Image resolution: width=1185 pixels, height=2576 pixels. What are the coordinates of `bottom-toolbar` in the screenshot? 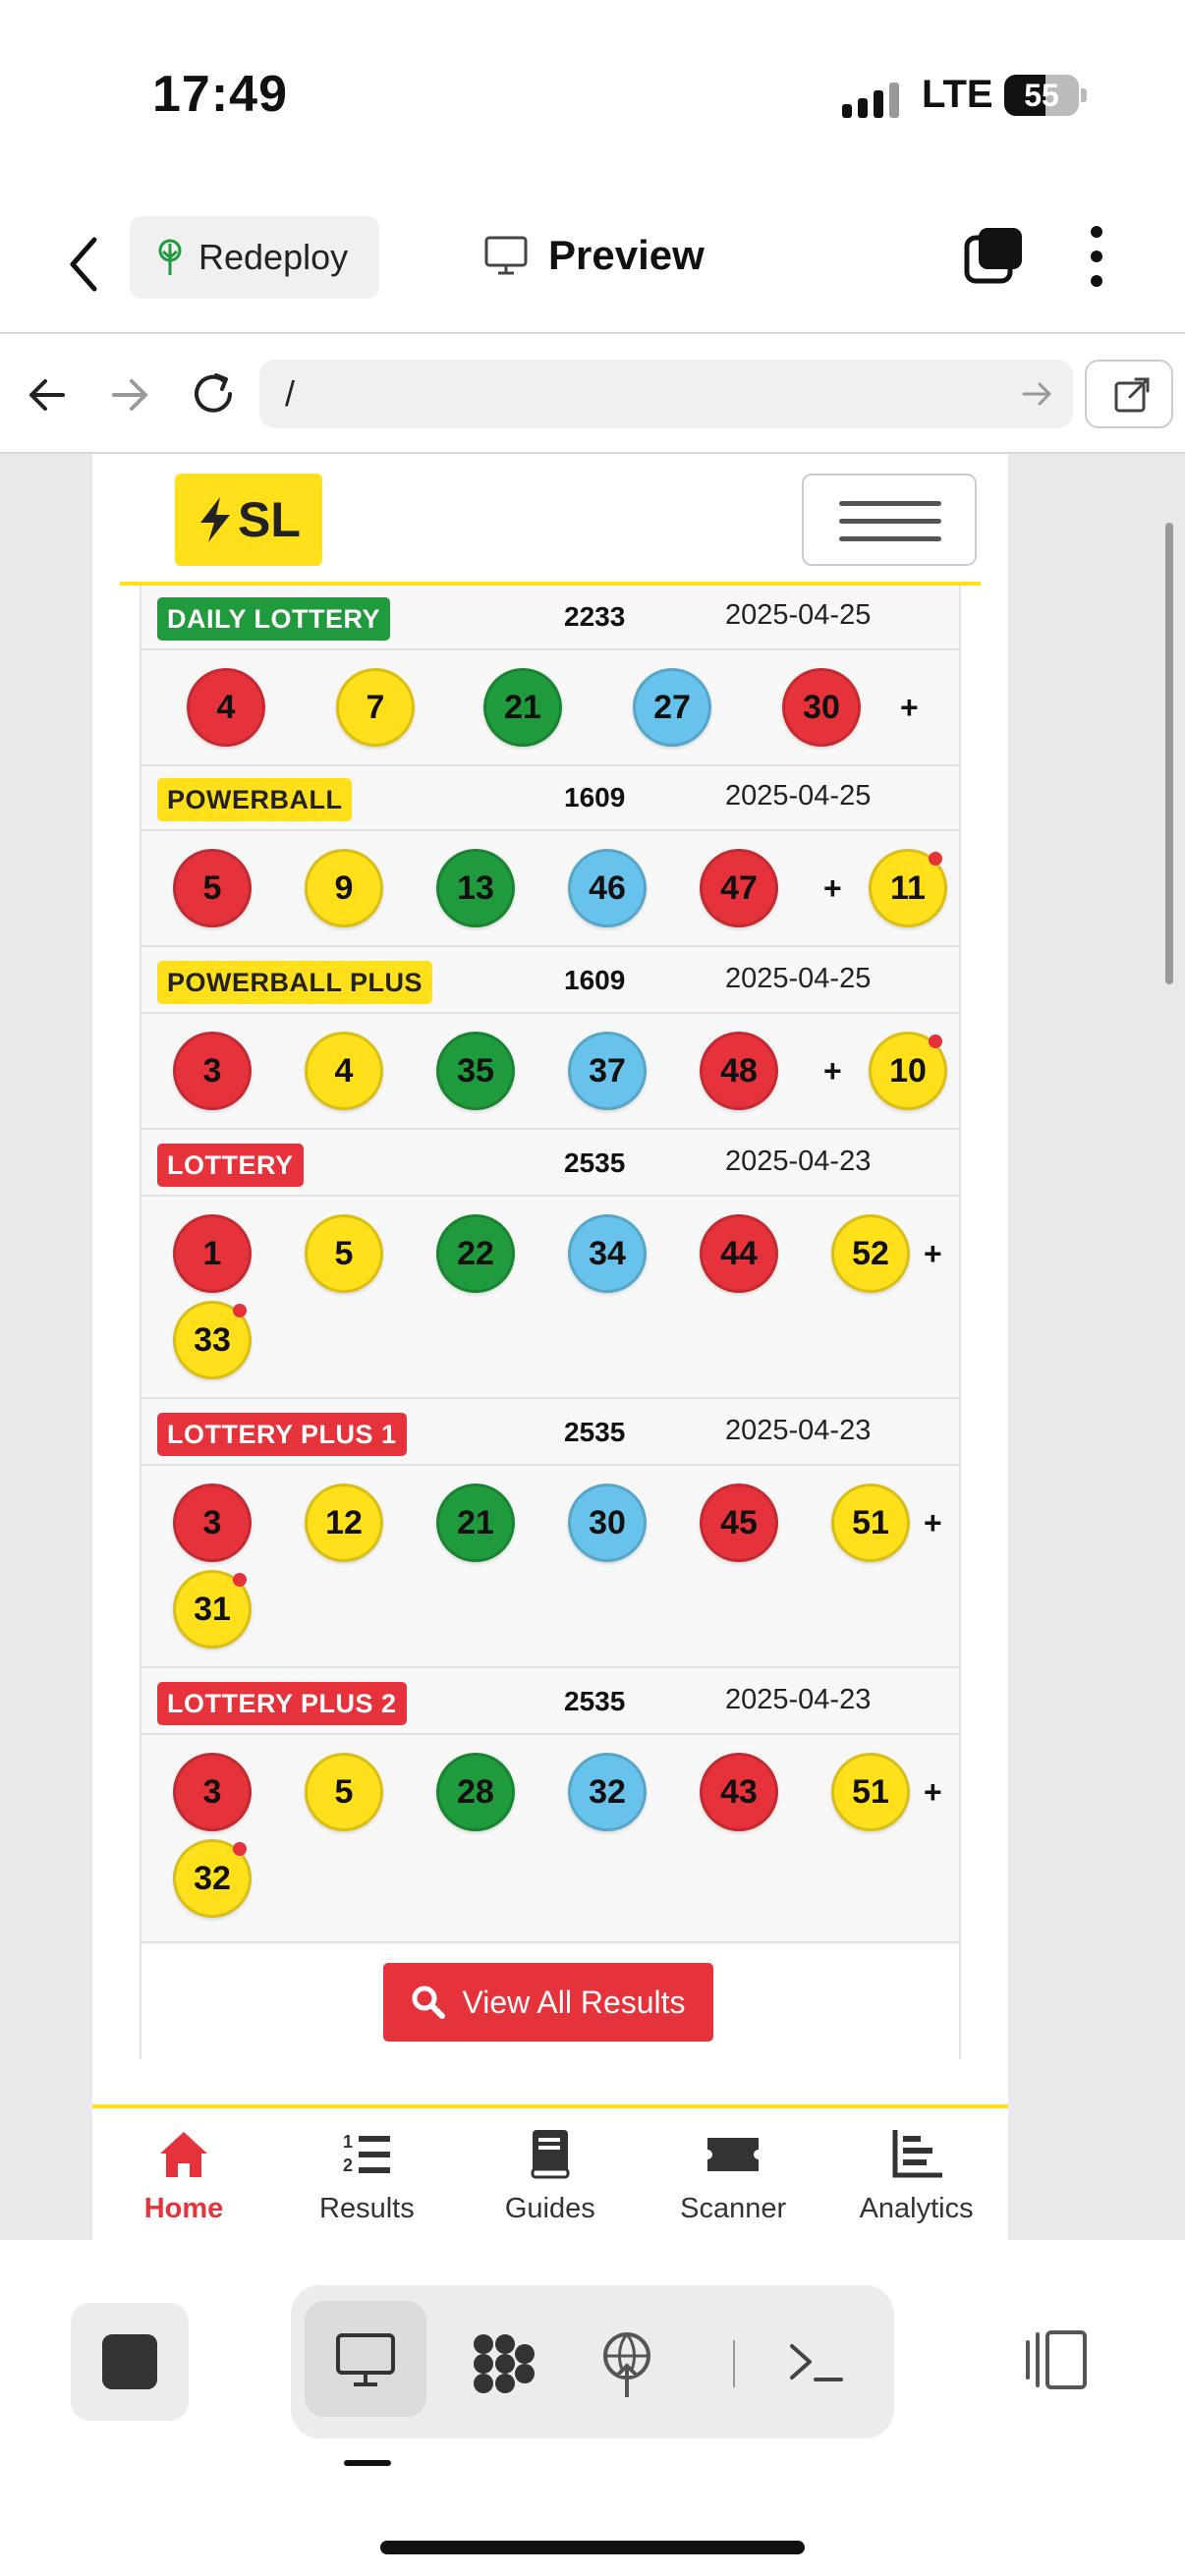 It's located at (592, 2408).